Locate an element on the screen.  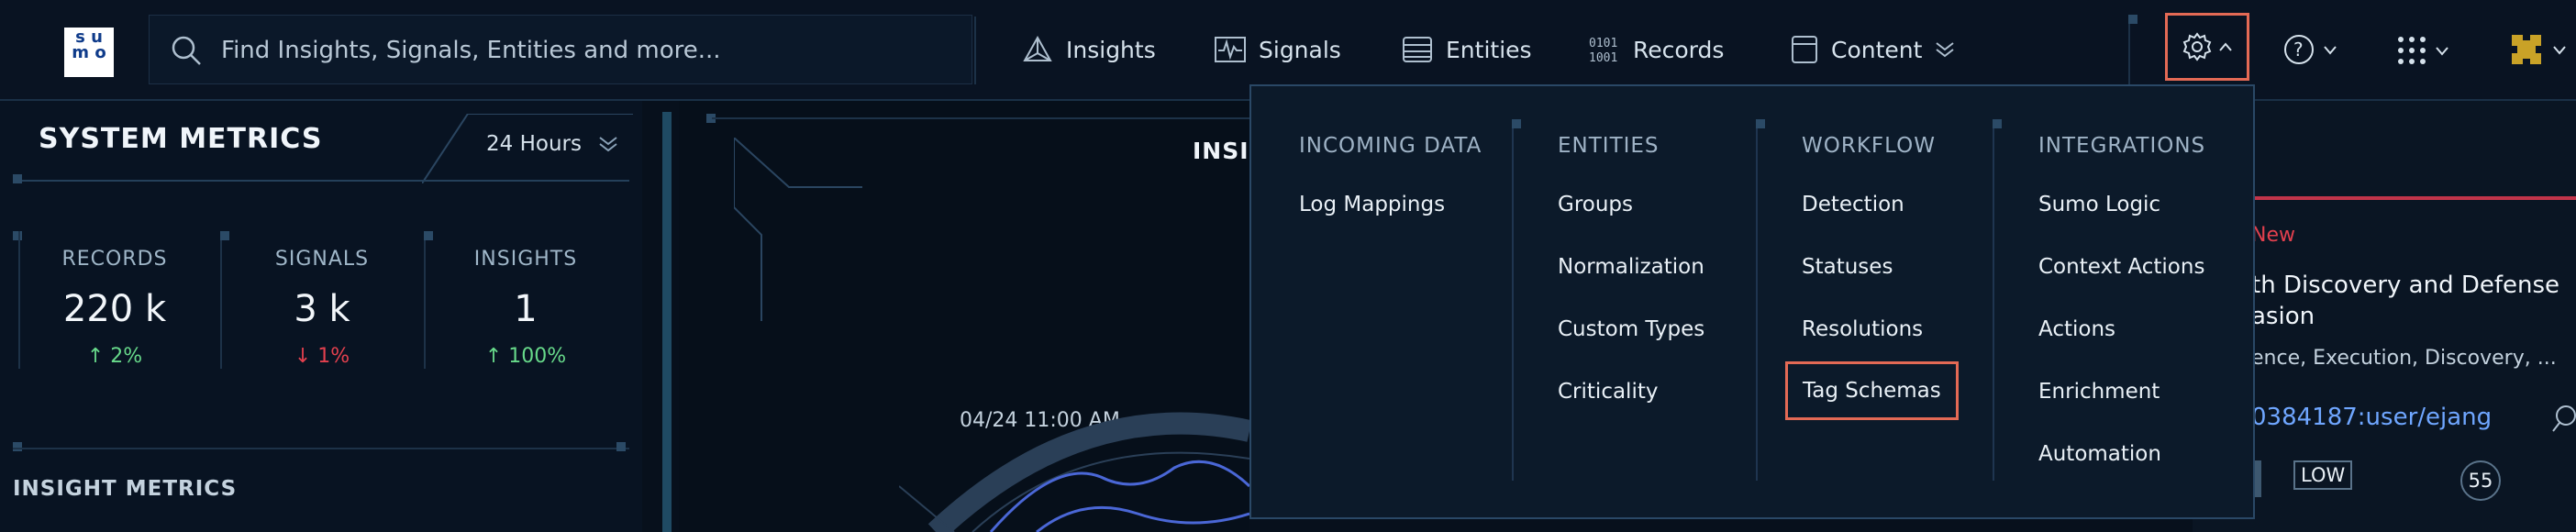
signals-metric-delta: ↓ 1% is located at coordinates (322, 356).